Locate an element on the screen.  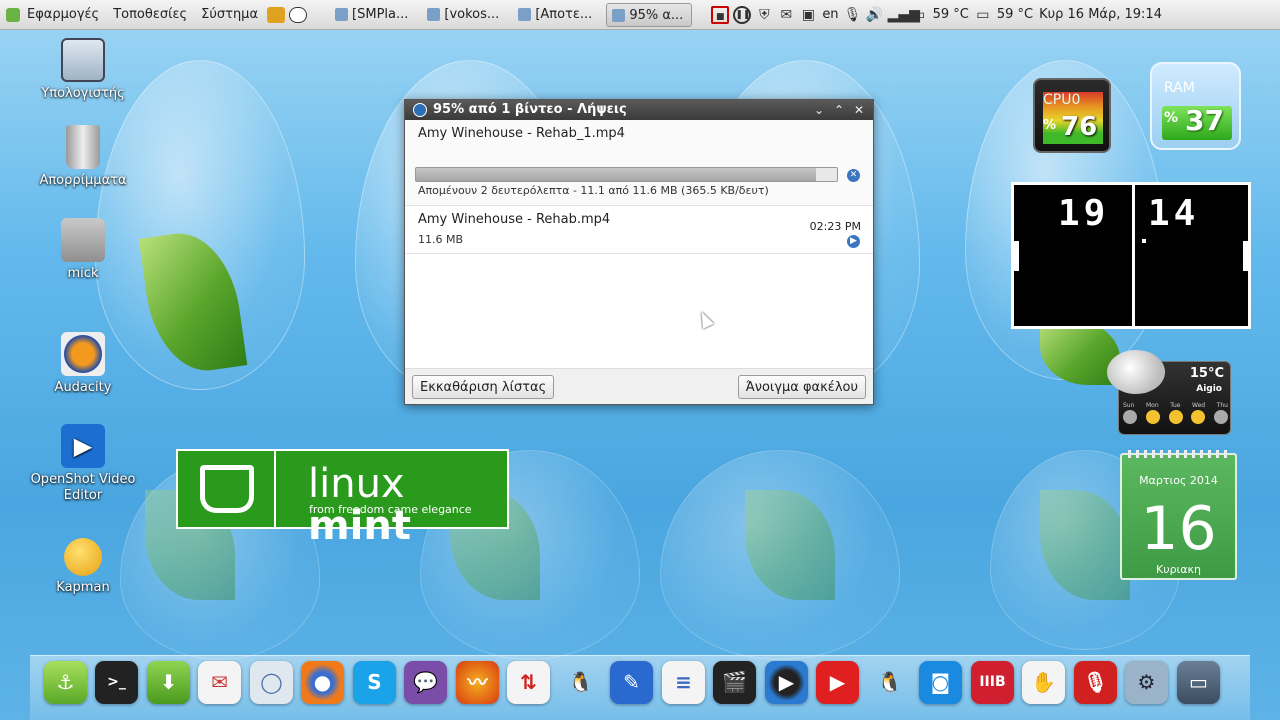
calendar-widget: Μαρτιος 2014 16 Κυριακη is located at coordinates (1178, 515).